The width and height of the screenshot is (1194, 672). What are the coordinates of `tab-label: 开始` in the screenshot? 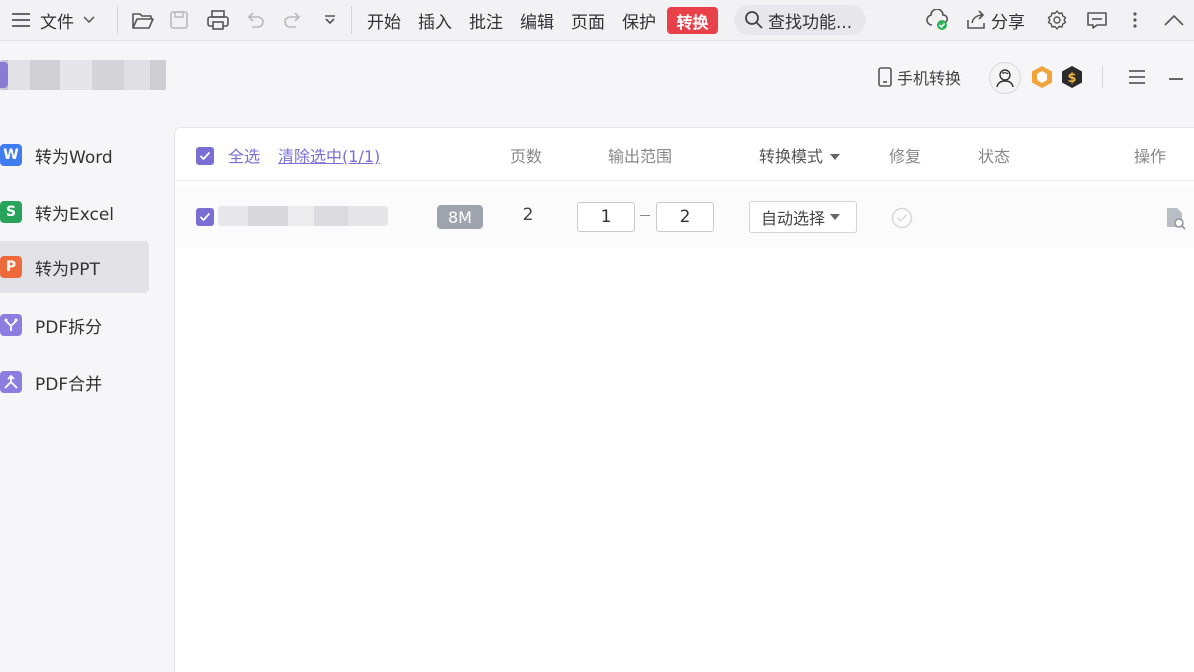 It's located at (384, 22).